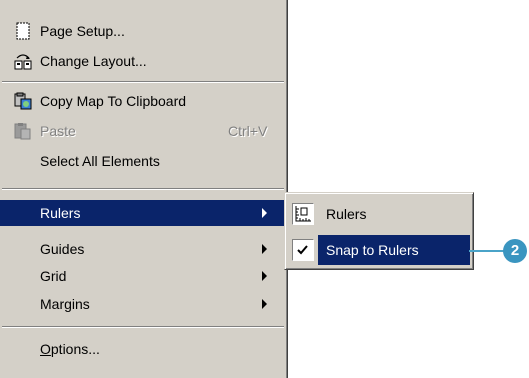  Describe the element at coordinates (515, 251) in the screenshot. I see `callout-number-badge: 2` at that location.